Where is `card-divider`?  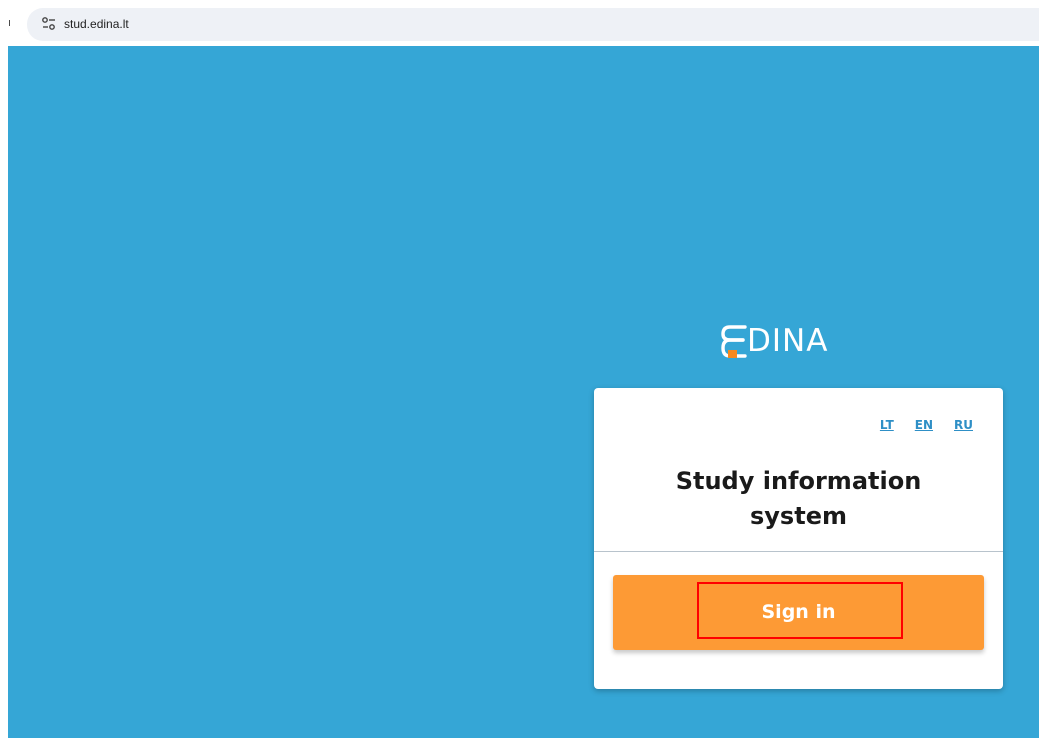 card-divider is located at coordinates (798, 551).